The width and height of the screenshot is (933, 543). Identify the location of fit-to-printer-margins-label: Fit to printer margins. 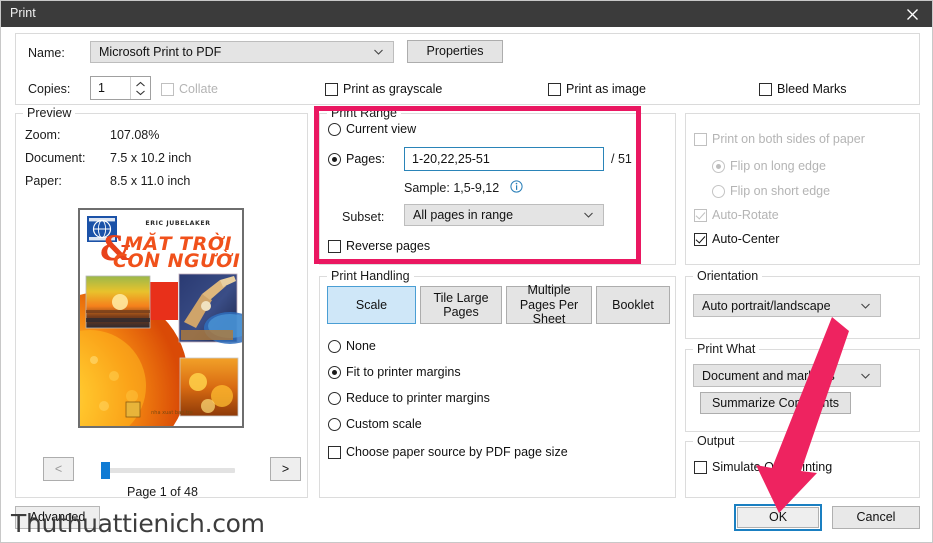
(403, 372).